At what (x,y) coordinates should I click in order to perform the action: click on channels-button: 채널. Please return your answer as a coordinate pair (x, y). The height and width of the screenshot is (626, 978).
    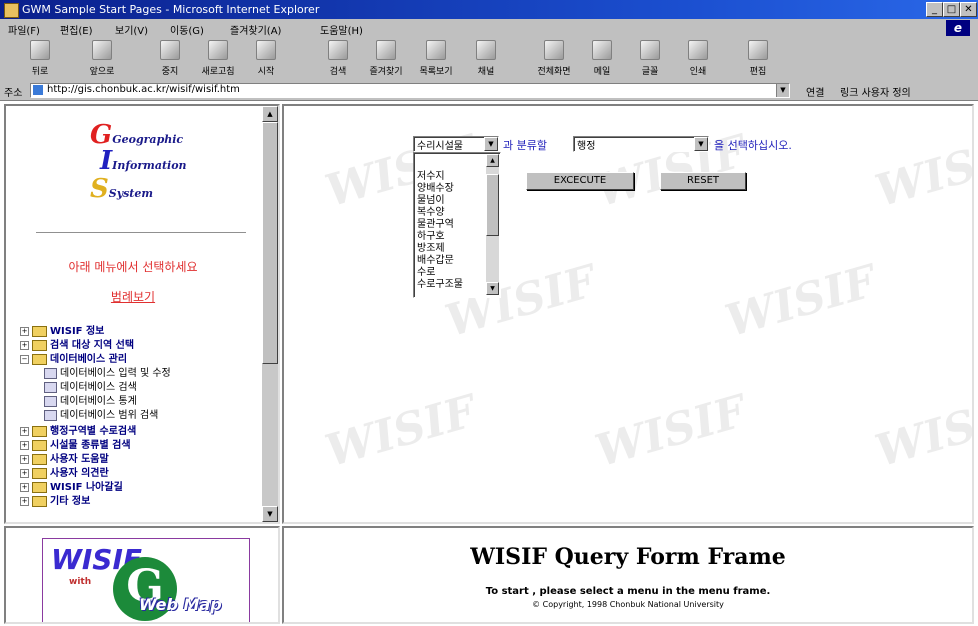
    Looking at the image, I should click on (486, 58).